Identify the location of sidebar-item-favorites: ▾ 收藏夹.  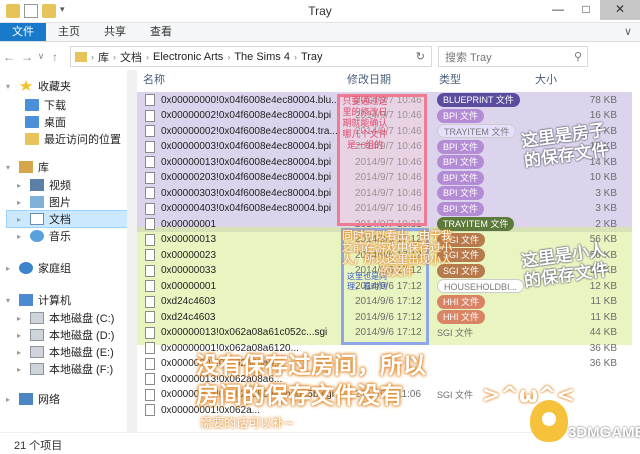
(38, 86).